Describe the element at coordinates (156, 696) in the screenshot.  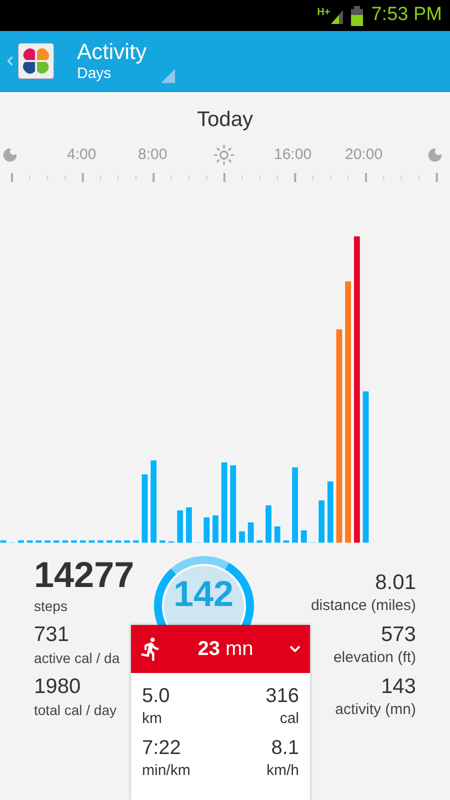
I see `metric-value: 5.0` at that location.